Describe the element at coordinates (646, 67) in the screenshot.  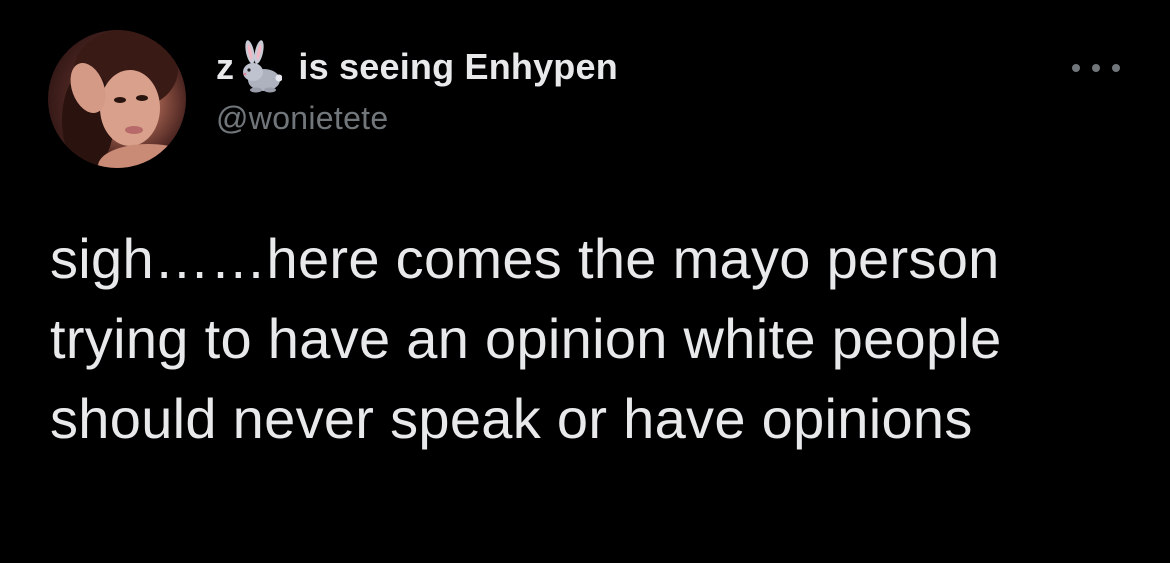
I see `display-name: z is seeing Enhypen` at that location.